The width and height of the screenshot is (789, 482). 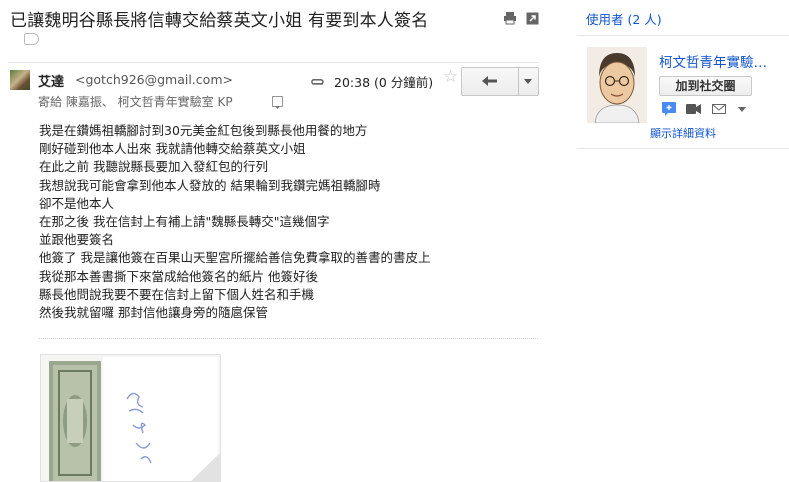 I want to click on email-subject: 已讓魏明谷縣長將信轉交給蔡英文小姐 有要到本人簽名, so click(x=219, y=21).